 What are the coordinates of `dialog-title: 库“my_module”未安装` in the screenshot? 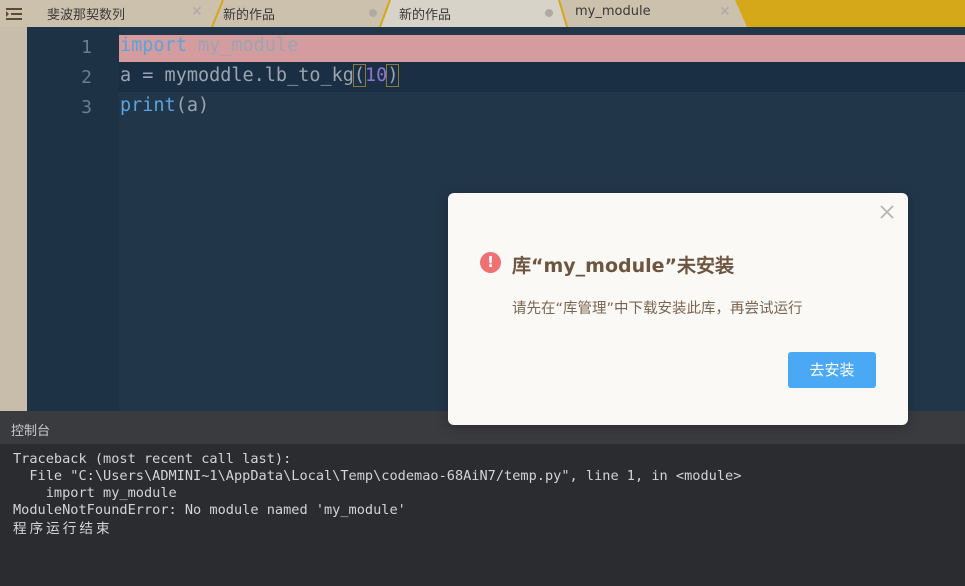 It's located at (623, 266).